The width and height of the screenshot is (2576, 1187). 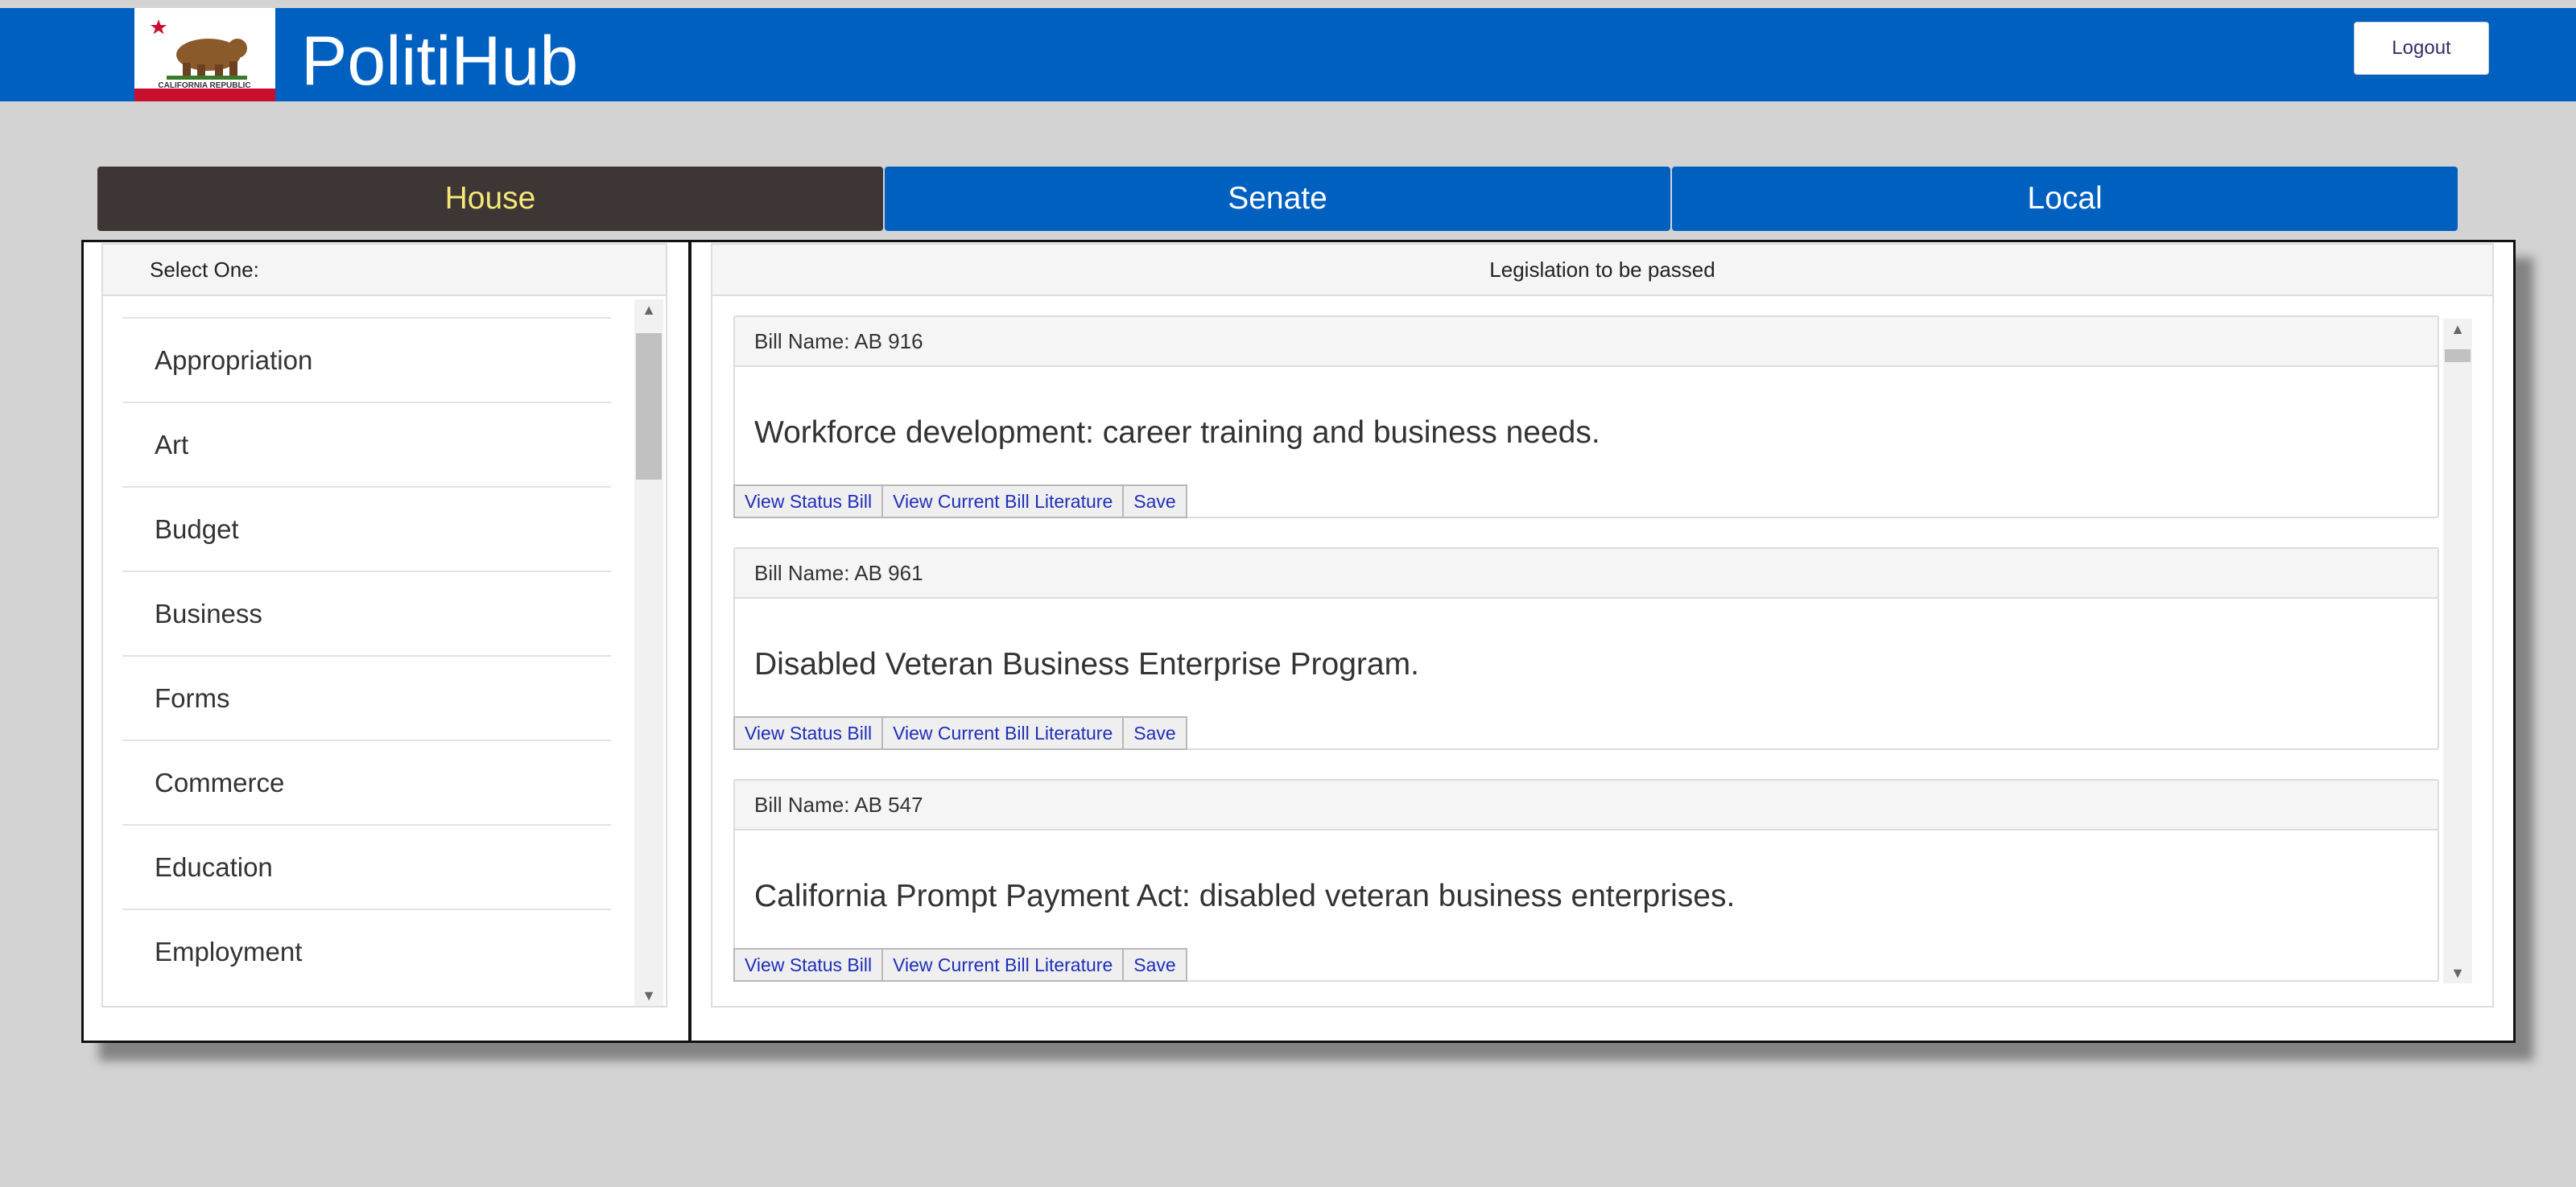 What do you see at coordinates (689, 641) in the screenshot?
I see `panel-divider` at bounding box center [689, 641].